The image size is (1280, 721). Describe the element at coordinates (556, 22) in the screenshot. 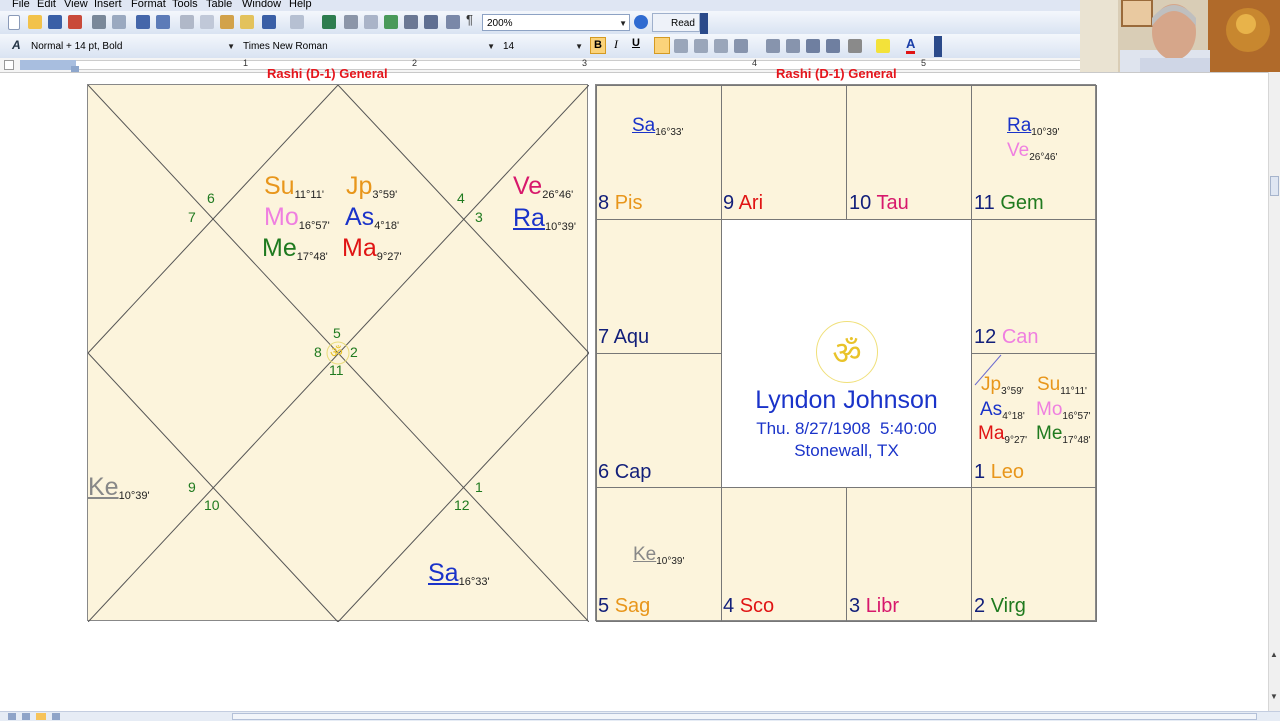

I see `zoom-select: 200% ▼` at that location.